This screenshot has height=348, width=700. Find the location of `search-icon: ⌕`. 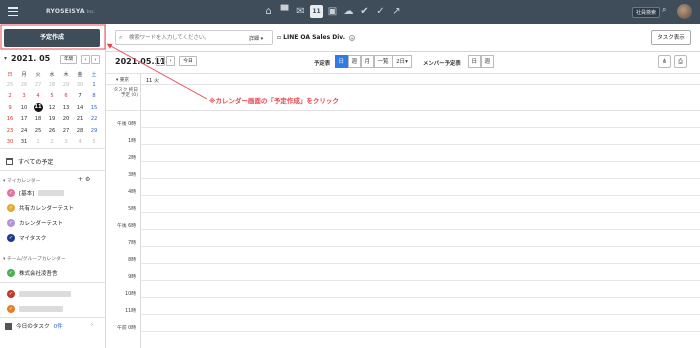

search-icon: ⌕ is located at coordinates (664, 10).